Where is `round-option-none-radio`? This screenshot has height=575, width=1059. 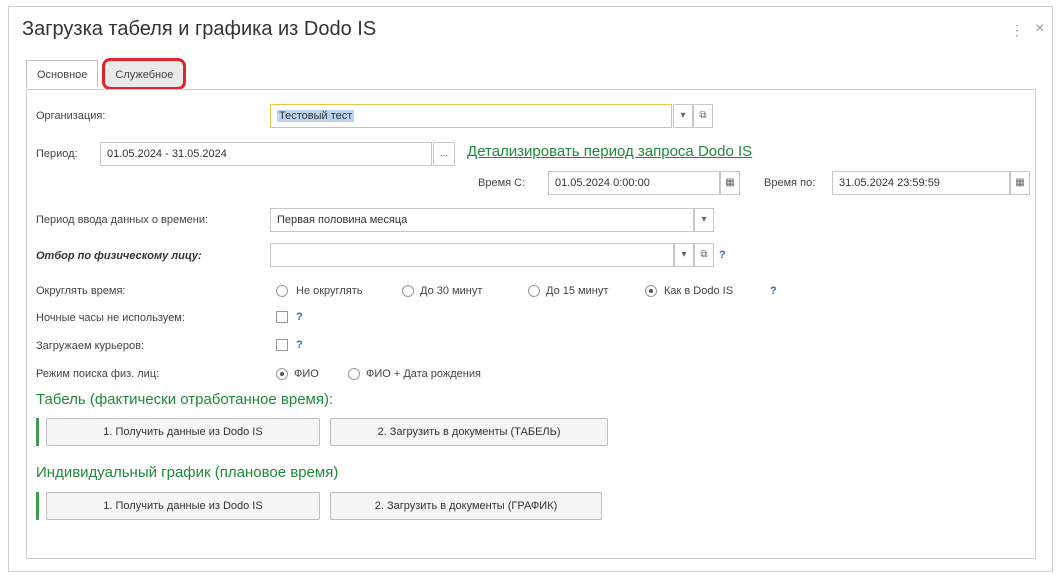 round-option-none-radio is located at coordinates (282, 291).